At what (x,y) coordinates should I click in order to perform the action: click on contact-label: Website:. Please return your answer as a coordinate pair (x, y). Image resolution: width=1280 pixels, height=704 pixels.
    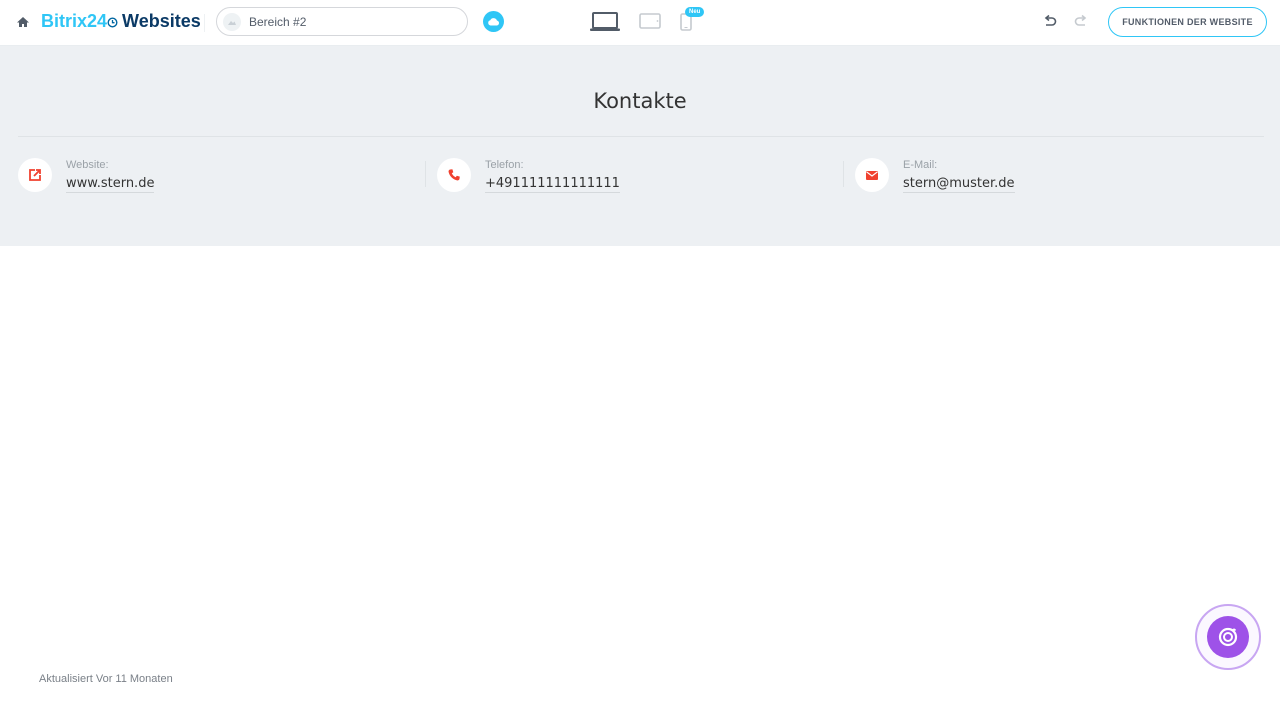
    Looking at the image, I should click on (87, 165).